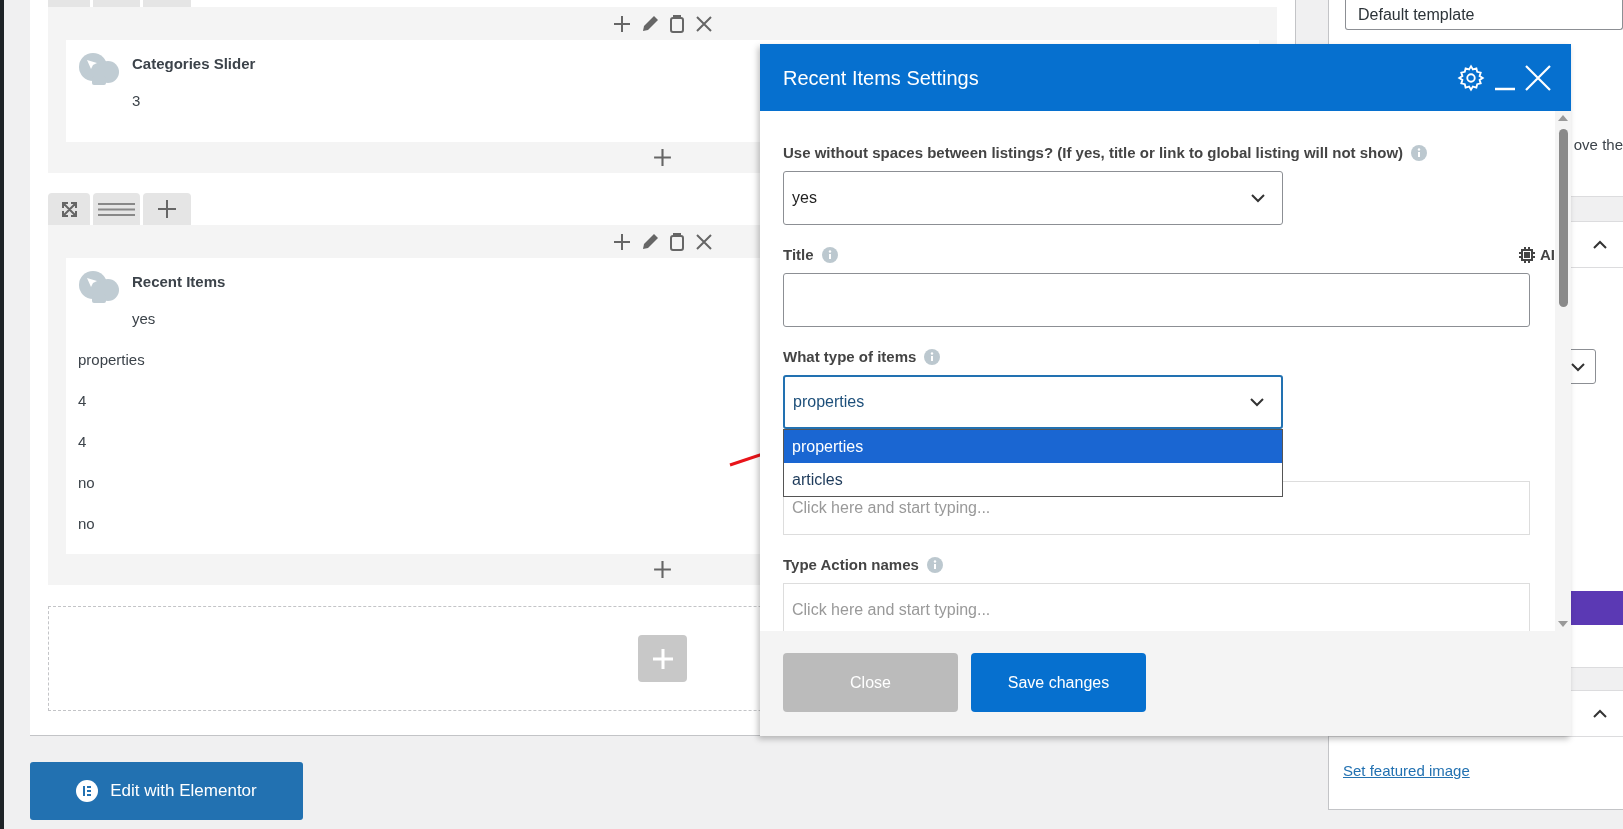 The height and width of the screenshot is (829, 1623). Describe the element at coordinates (137, 101) in the screenshot. I see `widget-value: 3` at that location.